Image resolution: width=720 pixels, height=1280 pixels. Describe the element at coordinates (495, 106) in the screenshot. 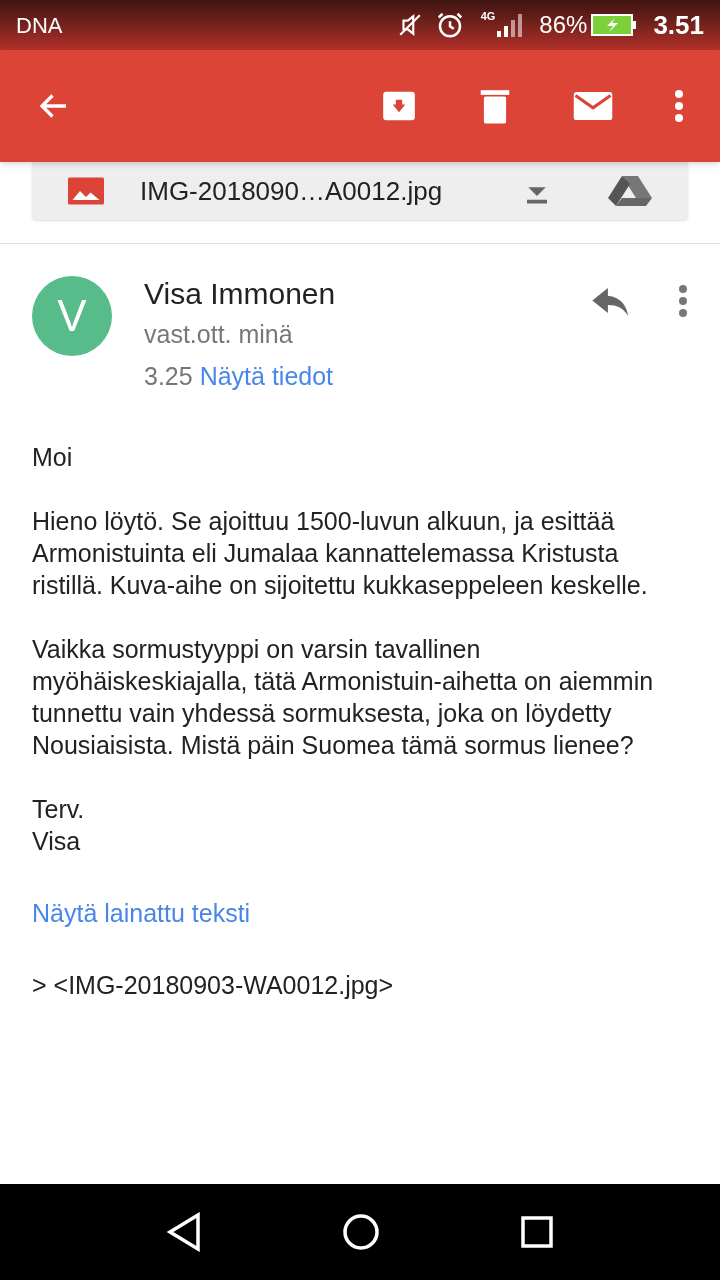

I see `trash-icon` at that location.